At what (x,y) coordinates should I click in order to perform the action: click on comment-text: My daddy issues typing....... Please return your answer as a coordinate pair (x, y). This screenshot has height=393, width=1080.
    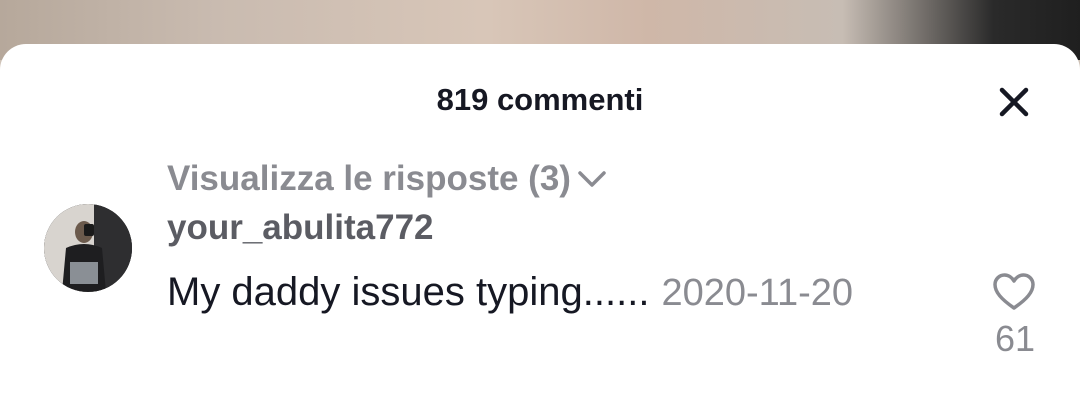
    Looking at the image, I should click on (408, 292).